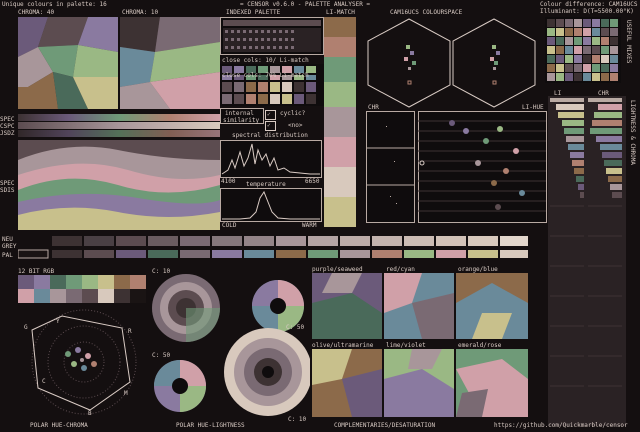 This screenshot has height=432, width=640. What do you see at coordinates (587, 11) in the screenshot?
I see `illuminant-text: Illuminant: D(T=5500.00°K)` at bounding box center [587, 11].